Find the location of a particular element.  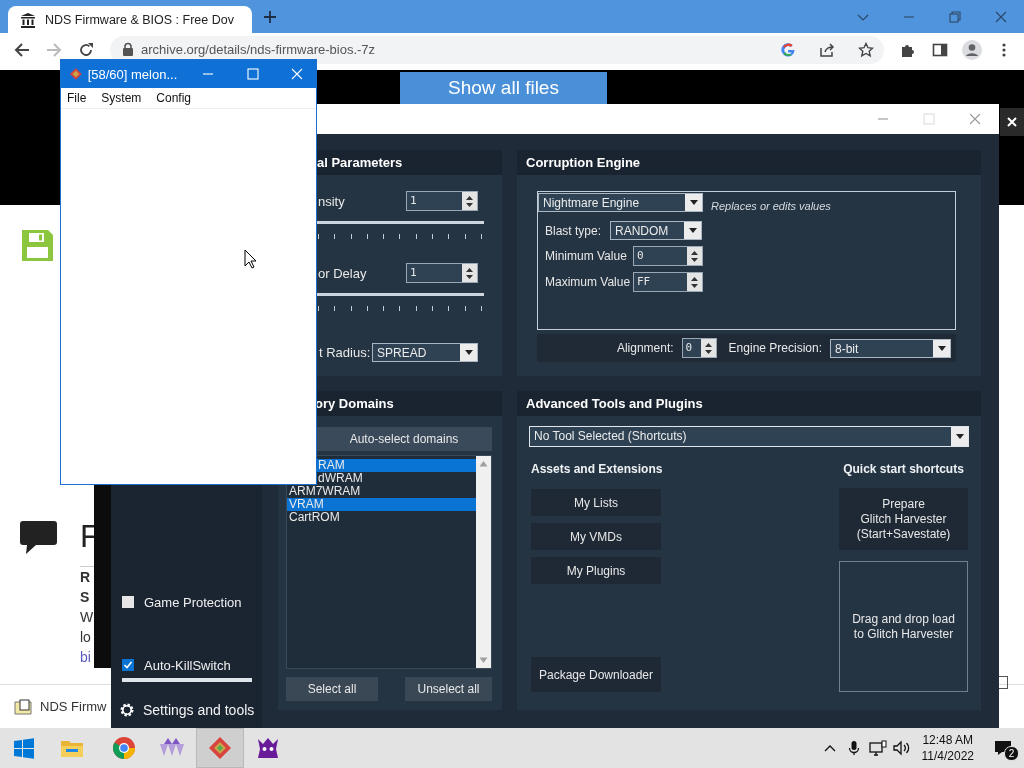

option-label: Auto-KillSwitch is located at coordinates (187, 665).